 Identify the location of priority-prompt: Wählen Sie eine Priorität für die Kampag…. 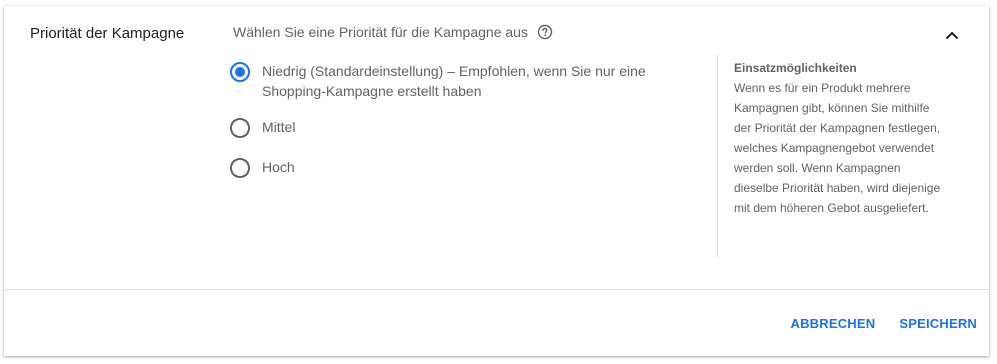
(393, 32).